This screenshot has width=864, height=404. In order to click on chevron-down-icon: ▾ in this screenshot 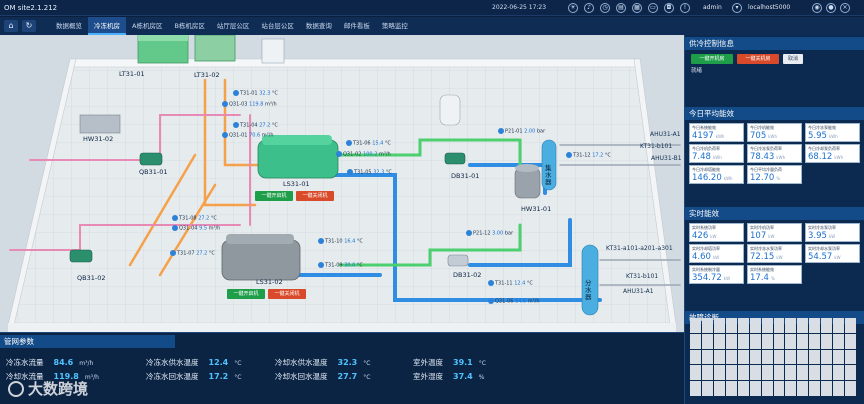, I will do `click(737, 8)`.